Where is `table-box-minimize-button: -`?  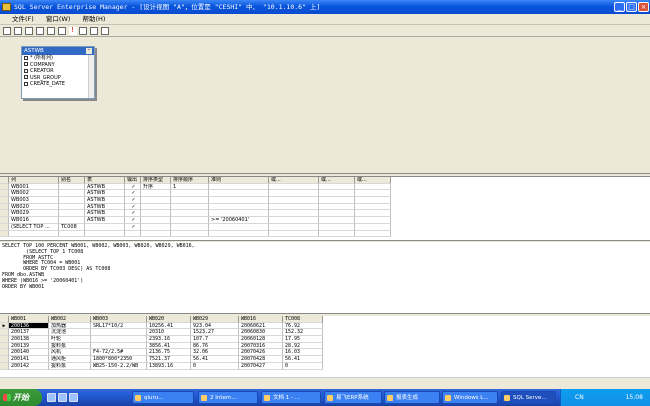 table-box-minimize-button: - is located at coordinates (89, 50).